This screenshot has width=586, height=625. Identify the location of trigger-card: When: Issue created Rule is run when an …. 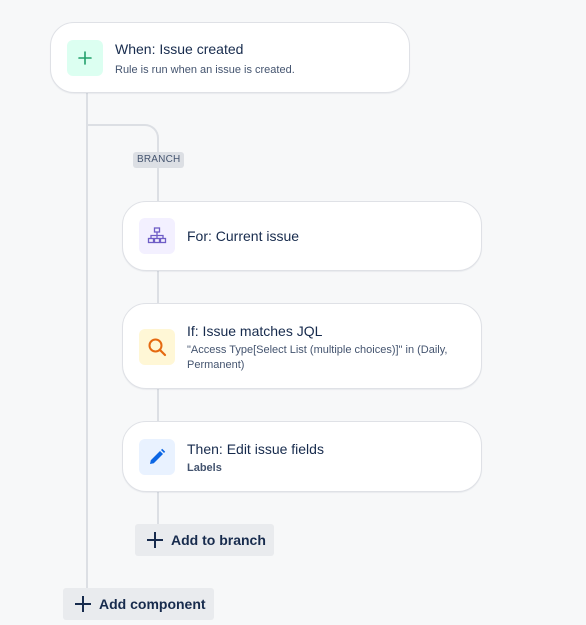
(230, 57).